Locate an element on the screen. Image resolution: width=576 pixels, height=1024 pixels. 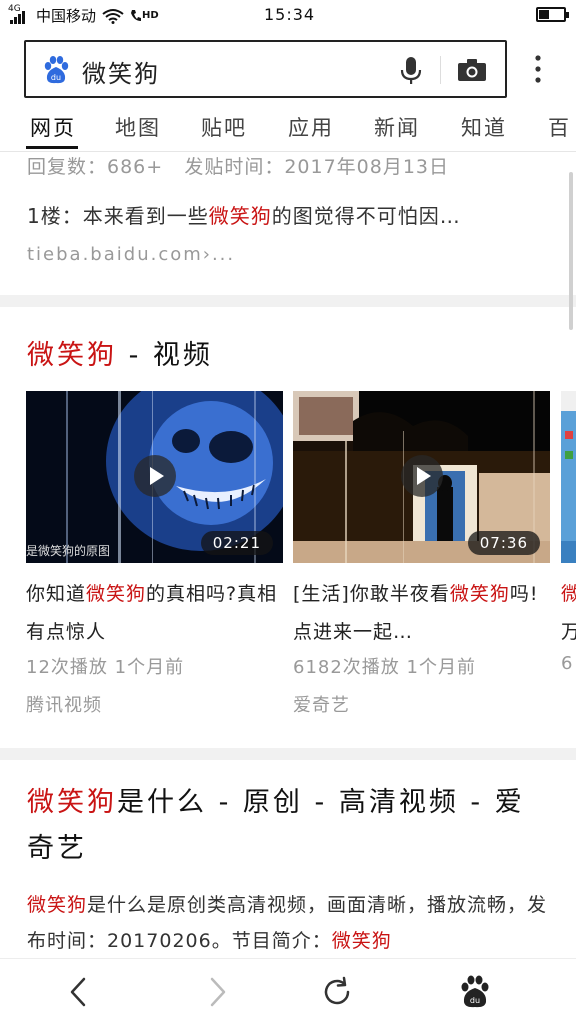
baidu-home-icon: du is located at coordinates (475, 992).